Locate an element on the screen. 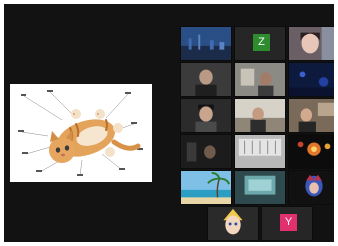 This screenshot has width=338, height=246. anime-character-video is located at coordinates (311, 187).